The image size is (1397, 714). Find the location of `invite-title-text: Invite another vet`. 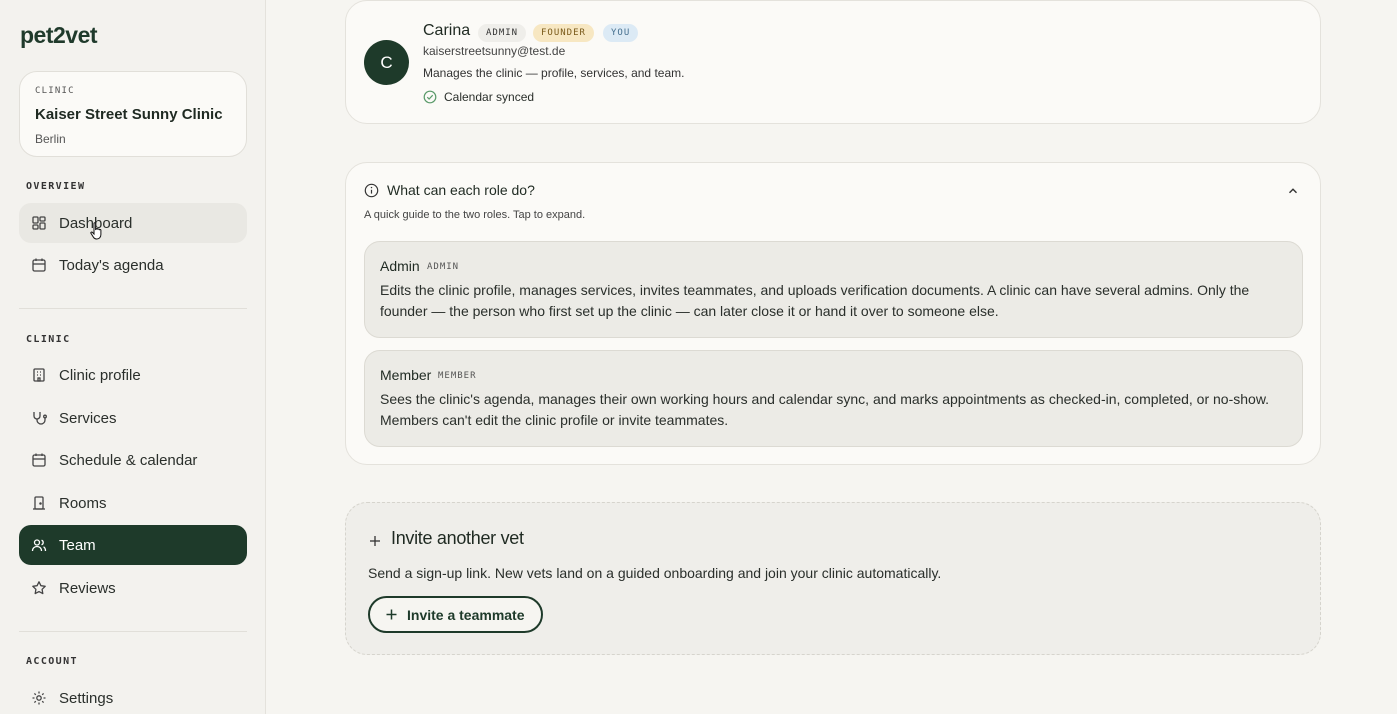

invite-title-text: Invite another vet is located at coordinates (457, 538).